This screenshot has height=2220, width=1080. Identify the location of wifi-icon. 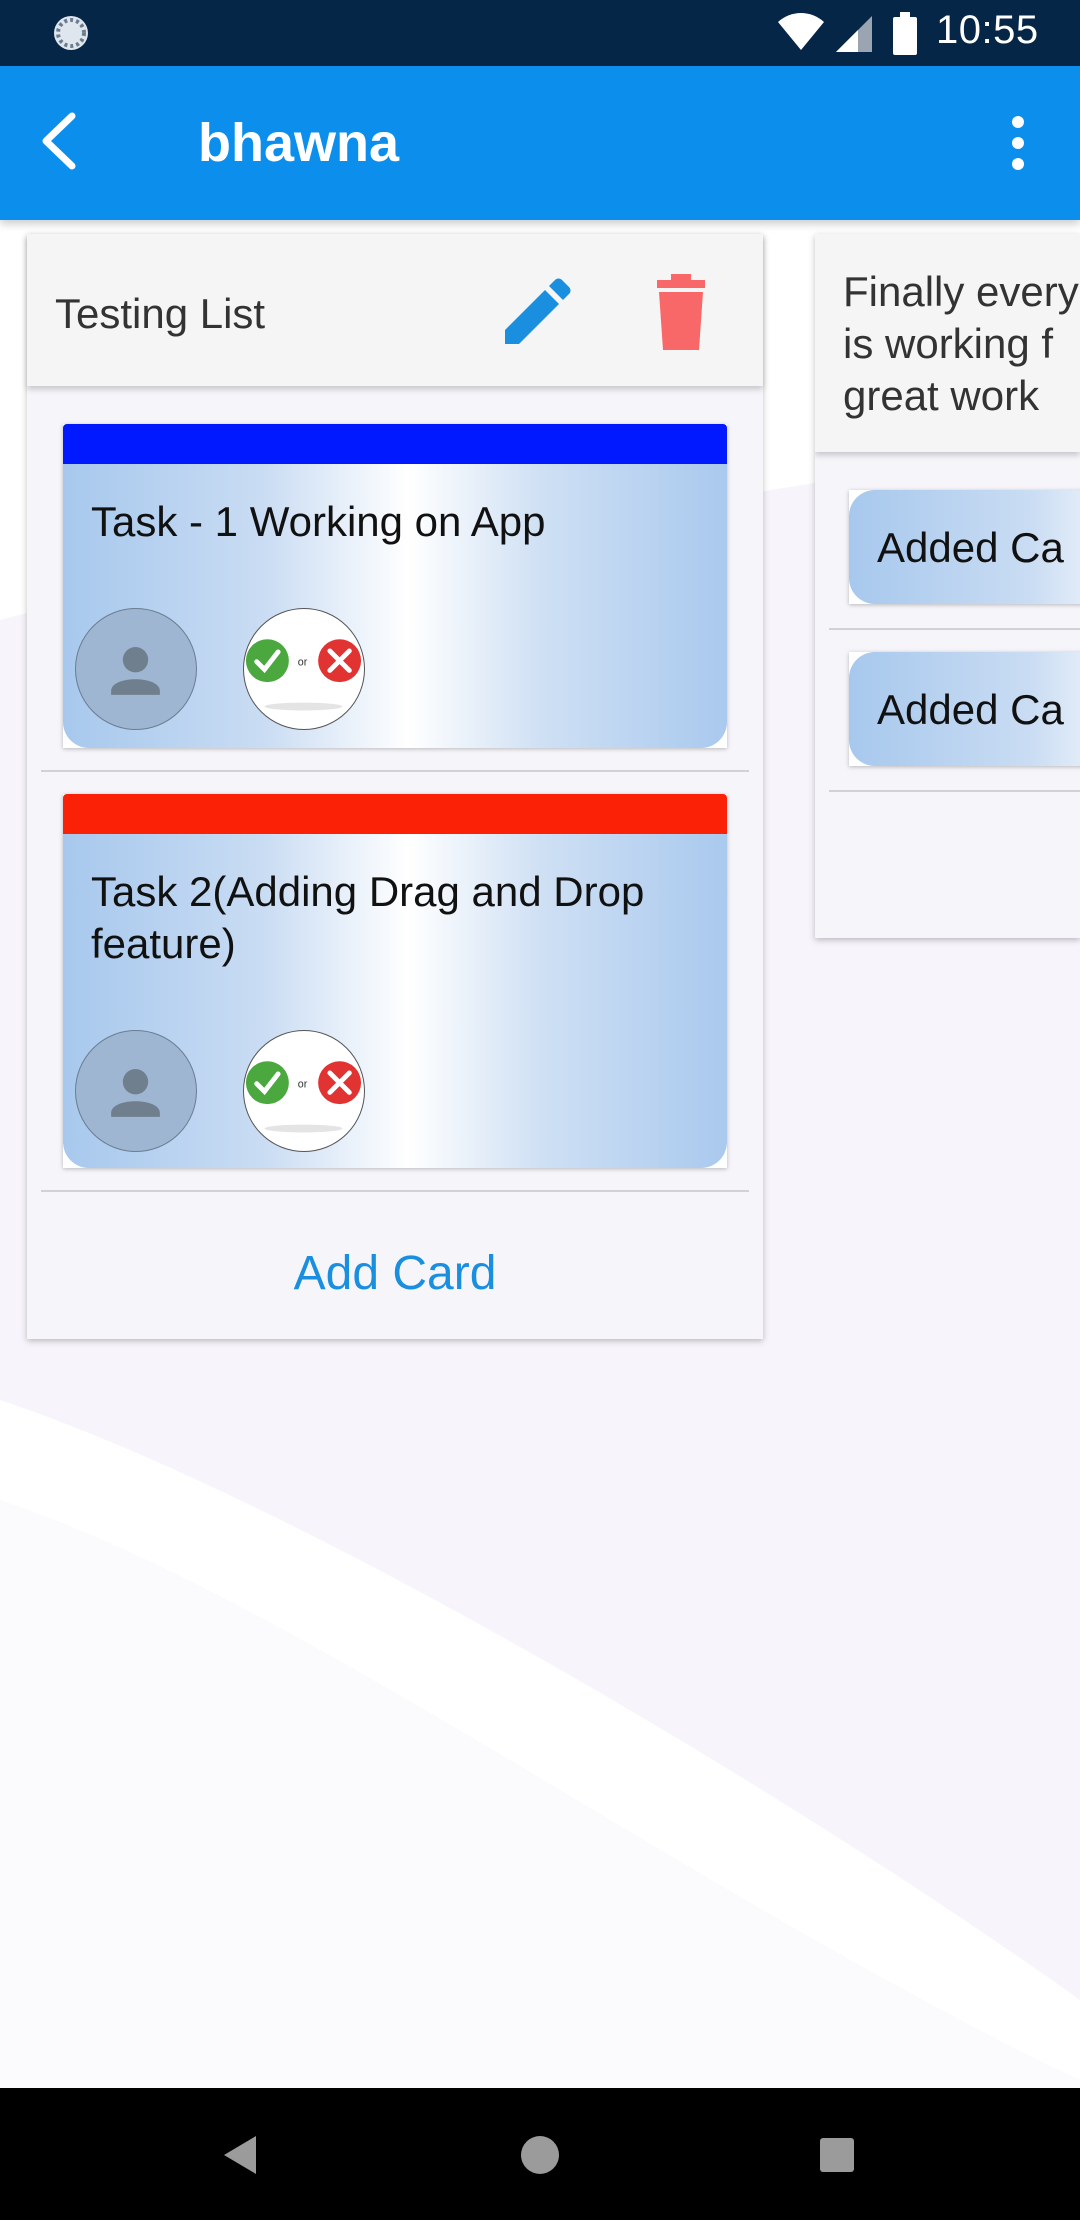
(801, 31).